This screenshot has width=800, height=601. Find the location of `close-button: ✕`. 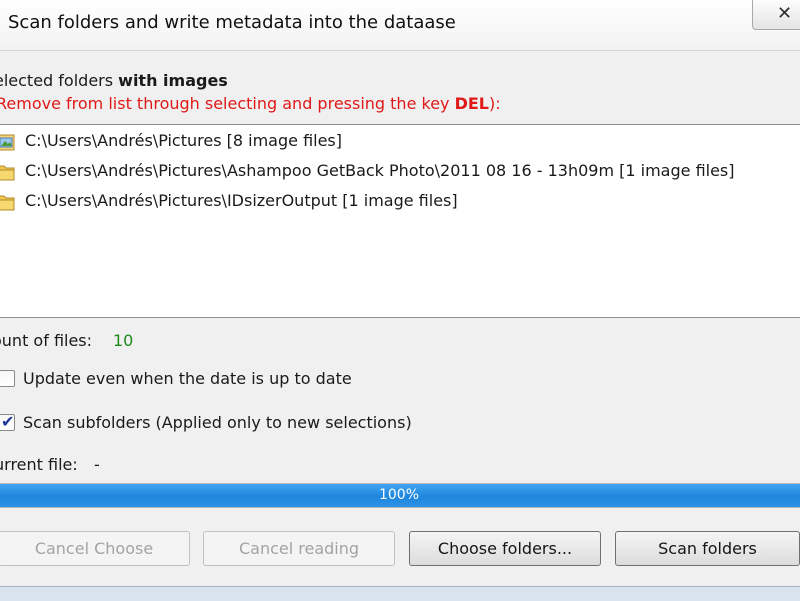

close-button: ✕ is located at coordinates (776, 15).